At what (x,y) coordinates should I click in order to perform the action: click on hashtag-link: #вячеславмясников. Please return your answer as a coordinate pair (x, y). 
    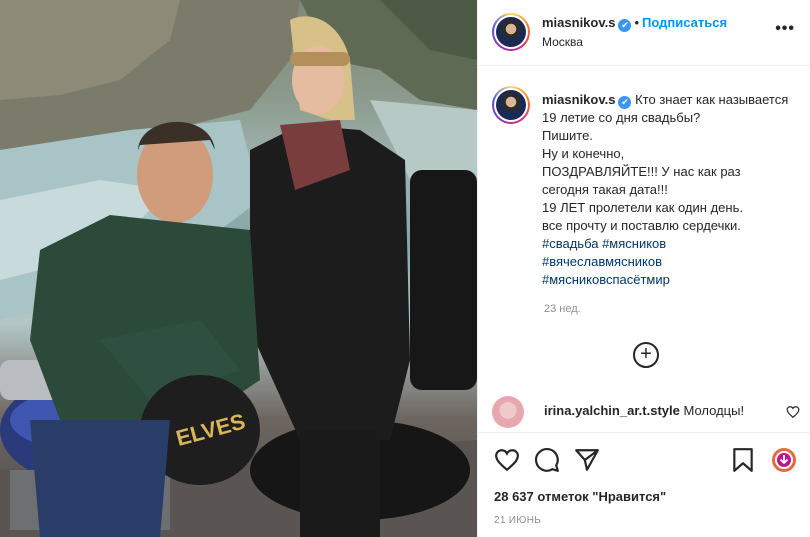
    Looking at the image, I should click on (676, 262).